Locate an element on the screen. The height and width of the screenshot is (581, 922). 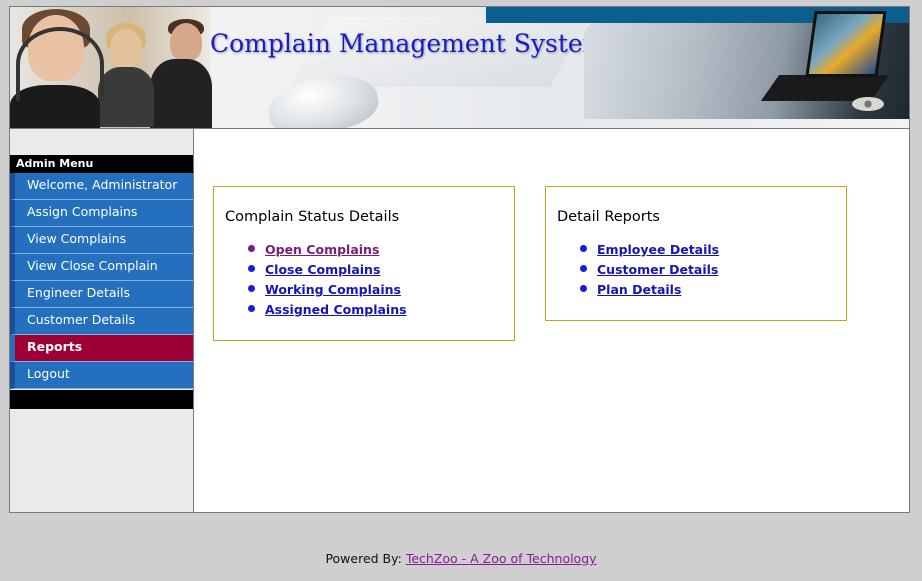
complain-status-title: Complain Status Details is located at coordinates (312, 217).